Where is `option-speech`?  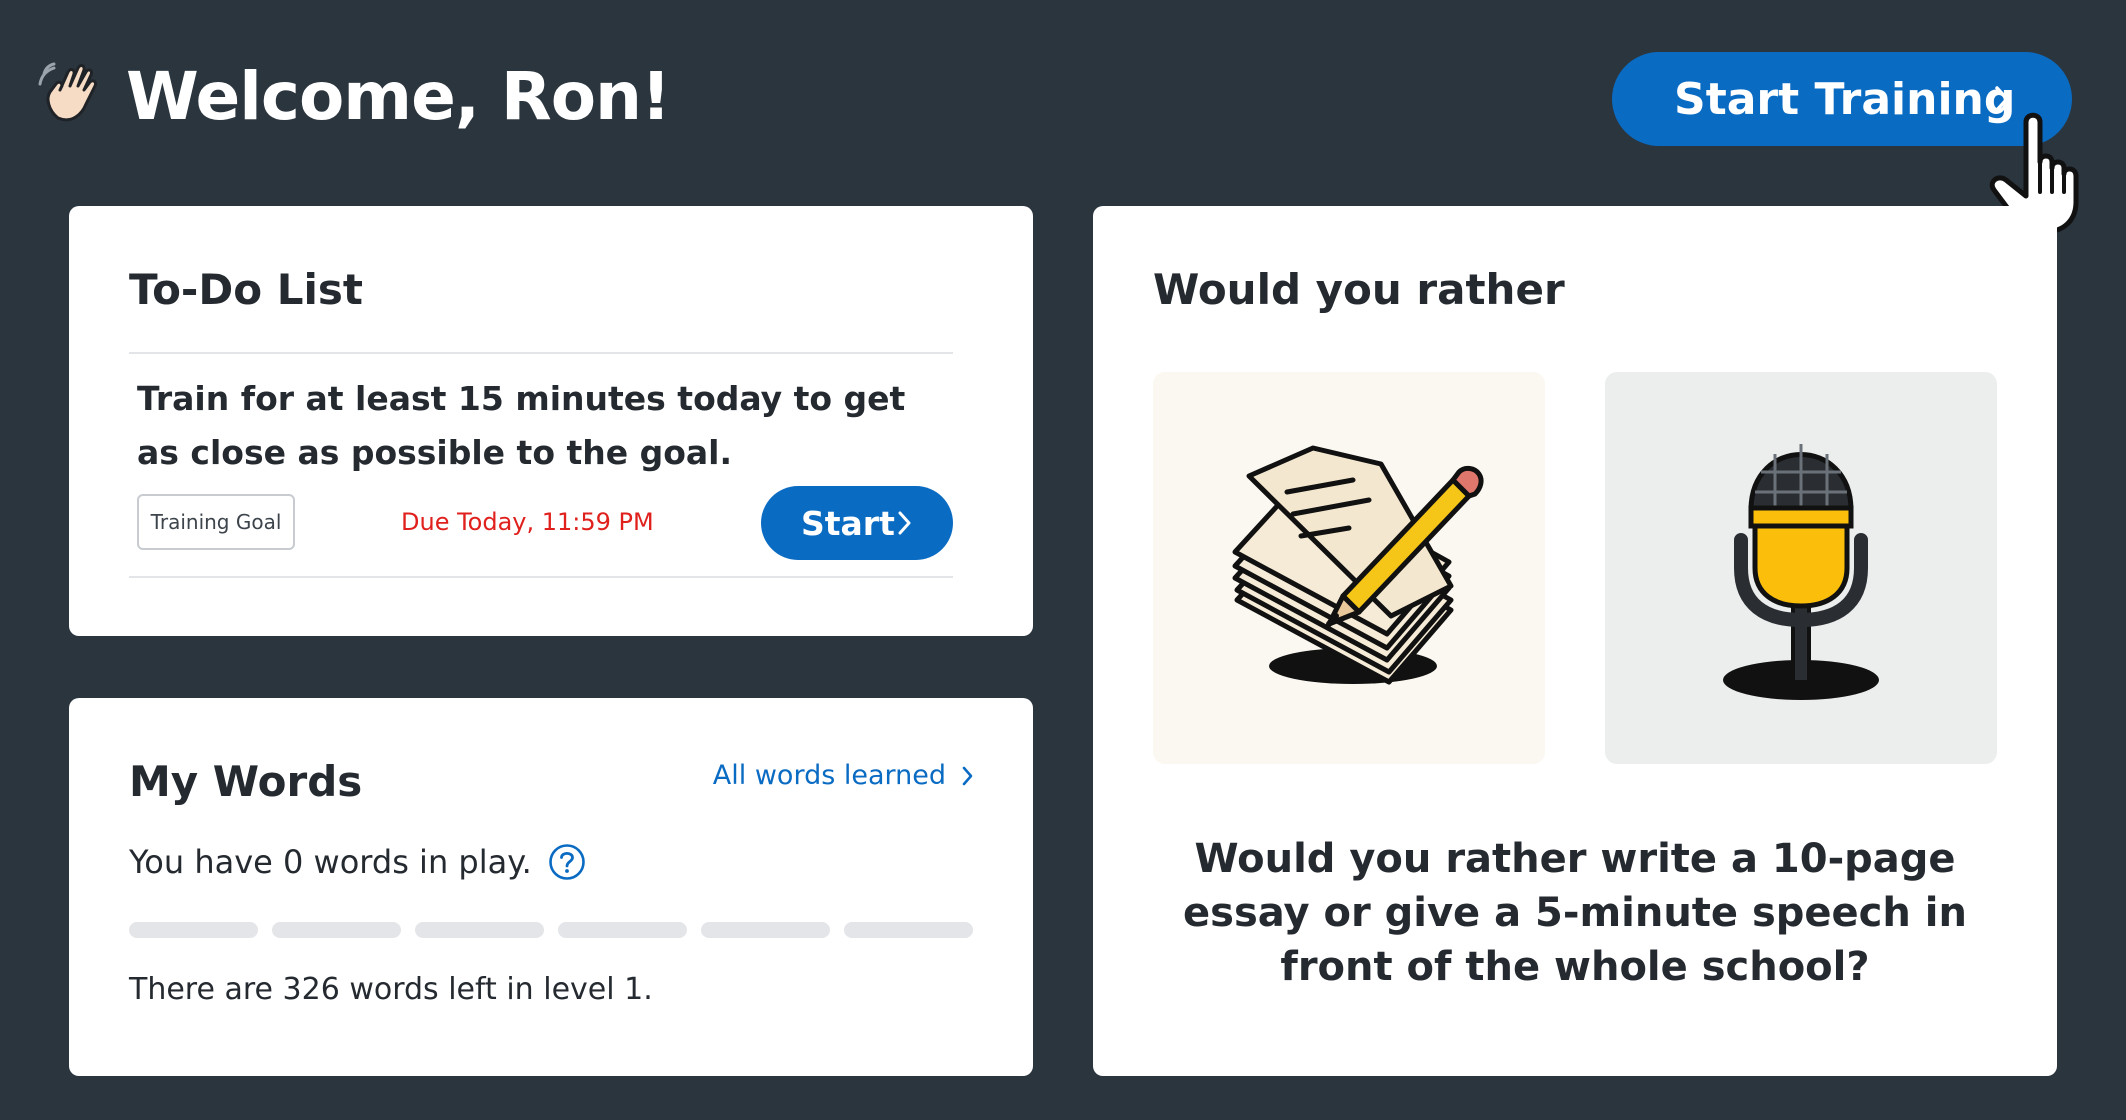
option-speech is located at coordinates (1801, 568).